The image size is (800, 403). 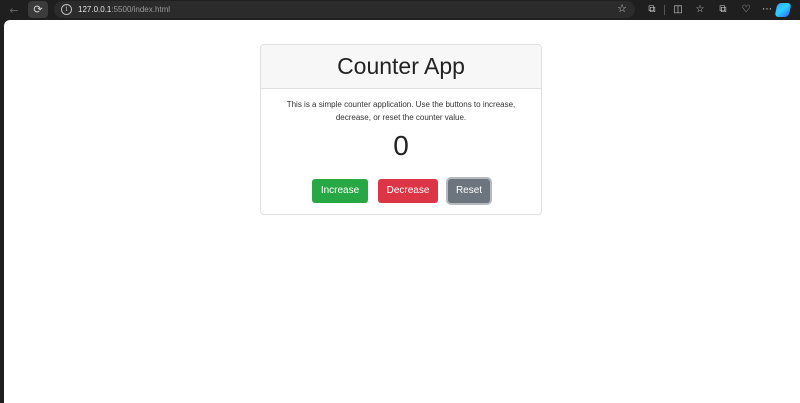 I want to click on refresh-button: ⟳, so click(x=38, y=9).